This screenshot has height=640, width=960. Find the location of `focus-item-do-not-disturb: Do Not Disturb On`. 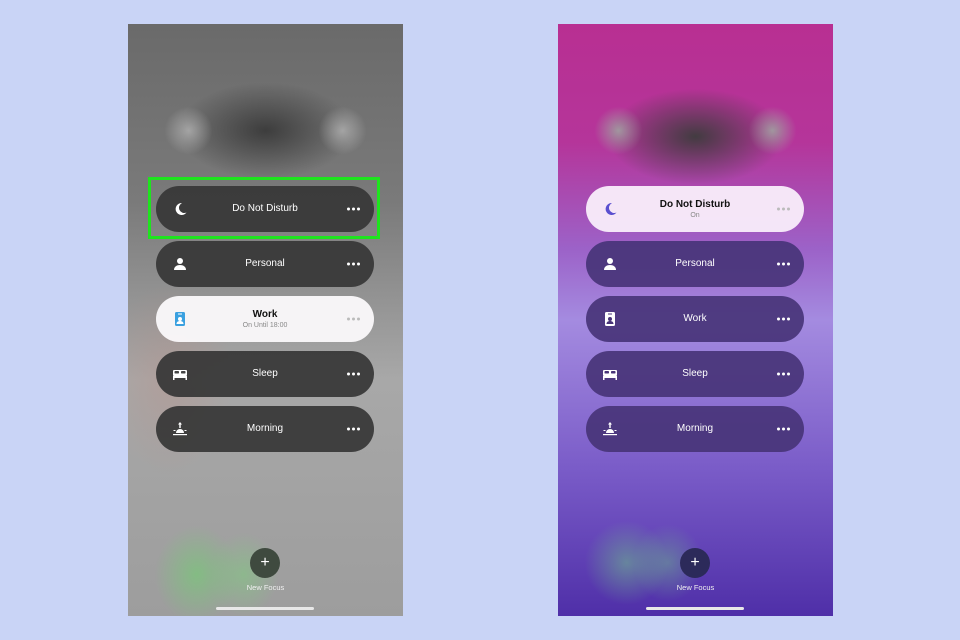

focus-item-do-not-disturb: Do Not Disturb On is located at coordinates (695, 209).